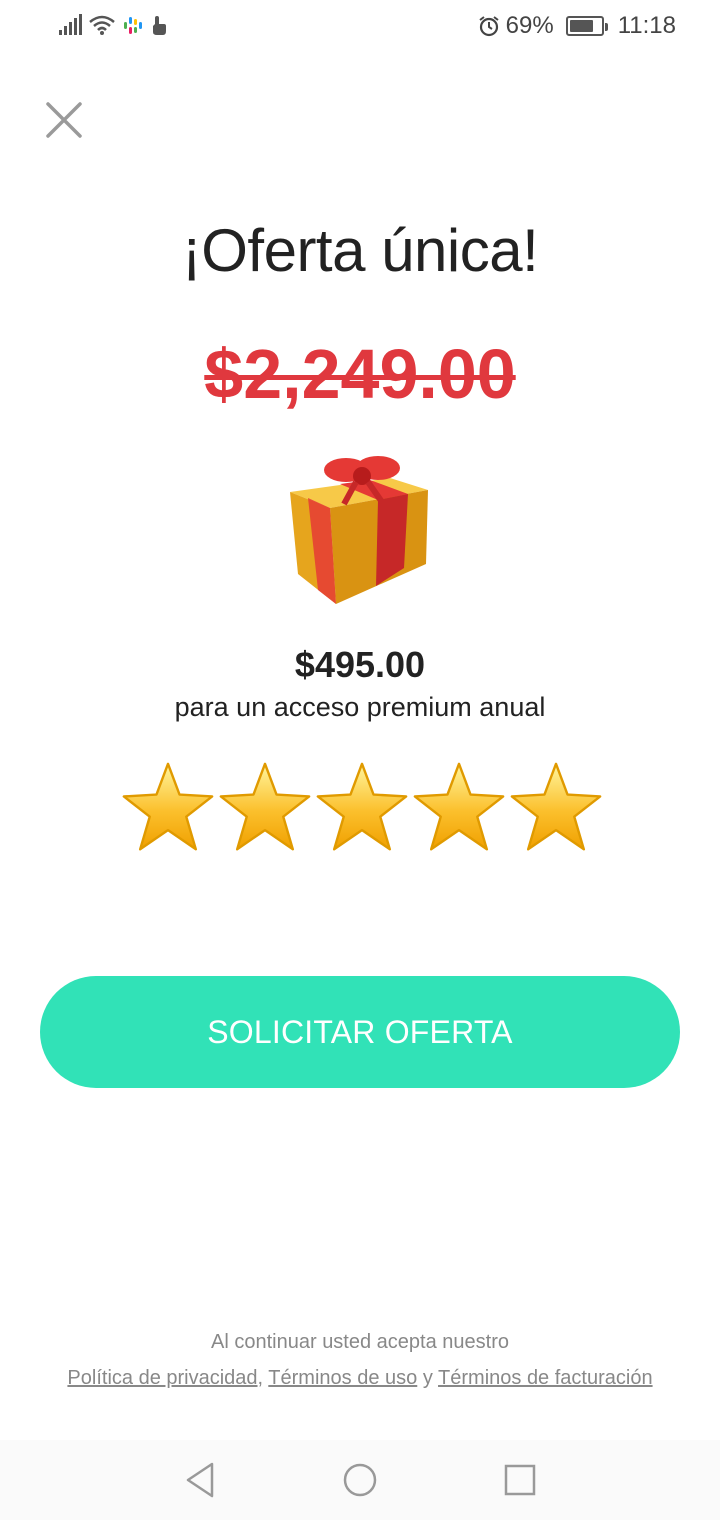 The image size is (720, 1520). What do you see at coordinates (360, 250) in the screenshot?
I see `offer-title: ¡Oferta única!` at bounding box center [360, 250].